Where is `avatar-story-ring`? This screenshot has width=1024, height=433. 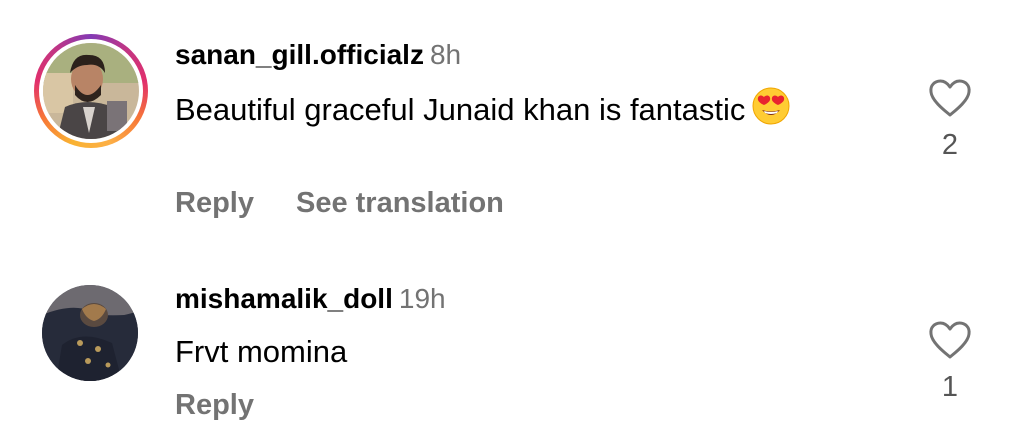
avatar-story-ring is located at coordinates (91, 91).